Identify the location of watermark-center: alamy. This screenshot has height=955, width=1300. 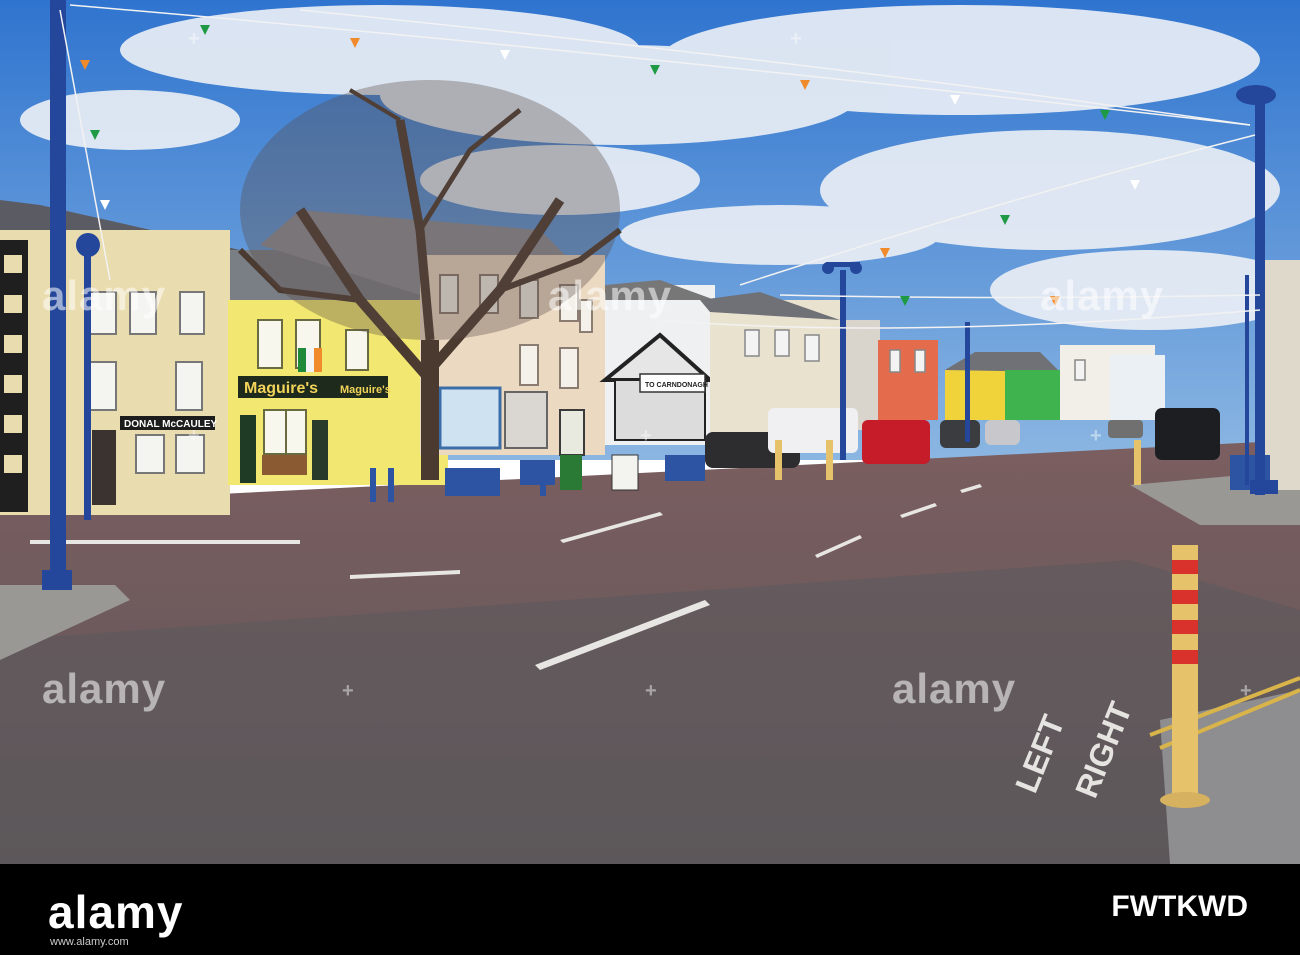
(610, 295).